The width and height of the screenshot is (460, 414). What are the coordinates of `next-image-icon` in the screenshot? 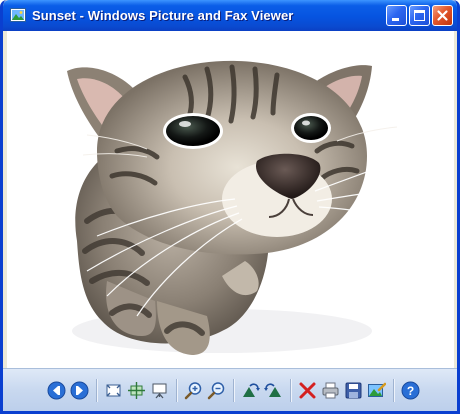 It's located at (79, 390).